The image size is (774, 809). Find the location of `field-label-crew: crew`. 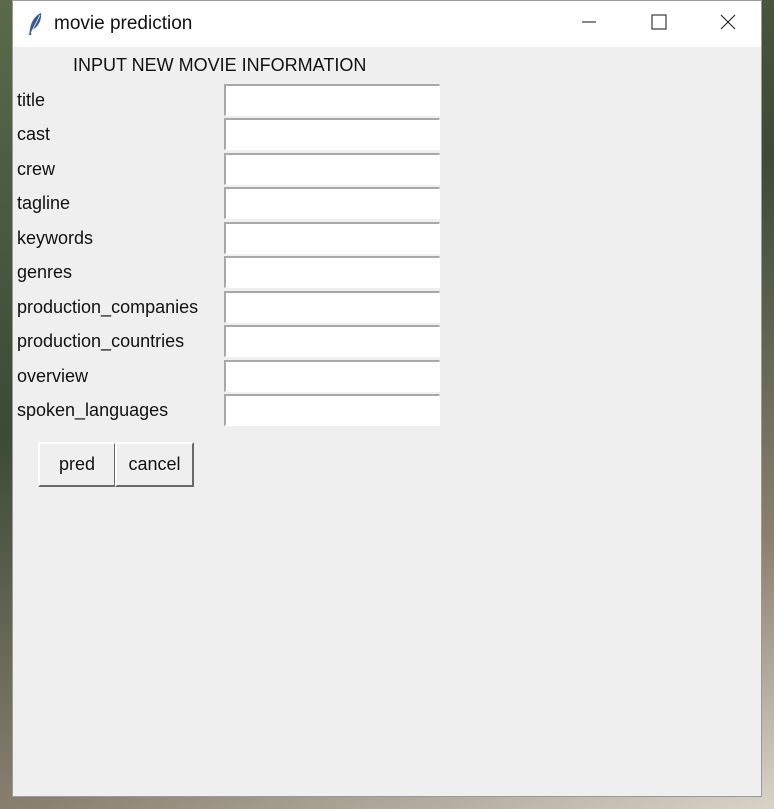

field-label-crew: crew is located at coordinates (36, 169).